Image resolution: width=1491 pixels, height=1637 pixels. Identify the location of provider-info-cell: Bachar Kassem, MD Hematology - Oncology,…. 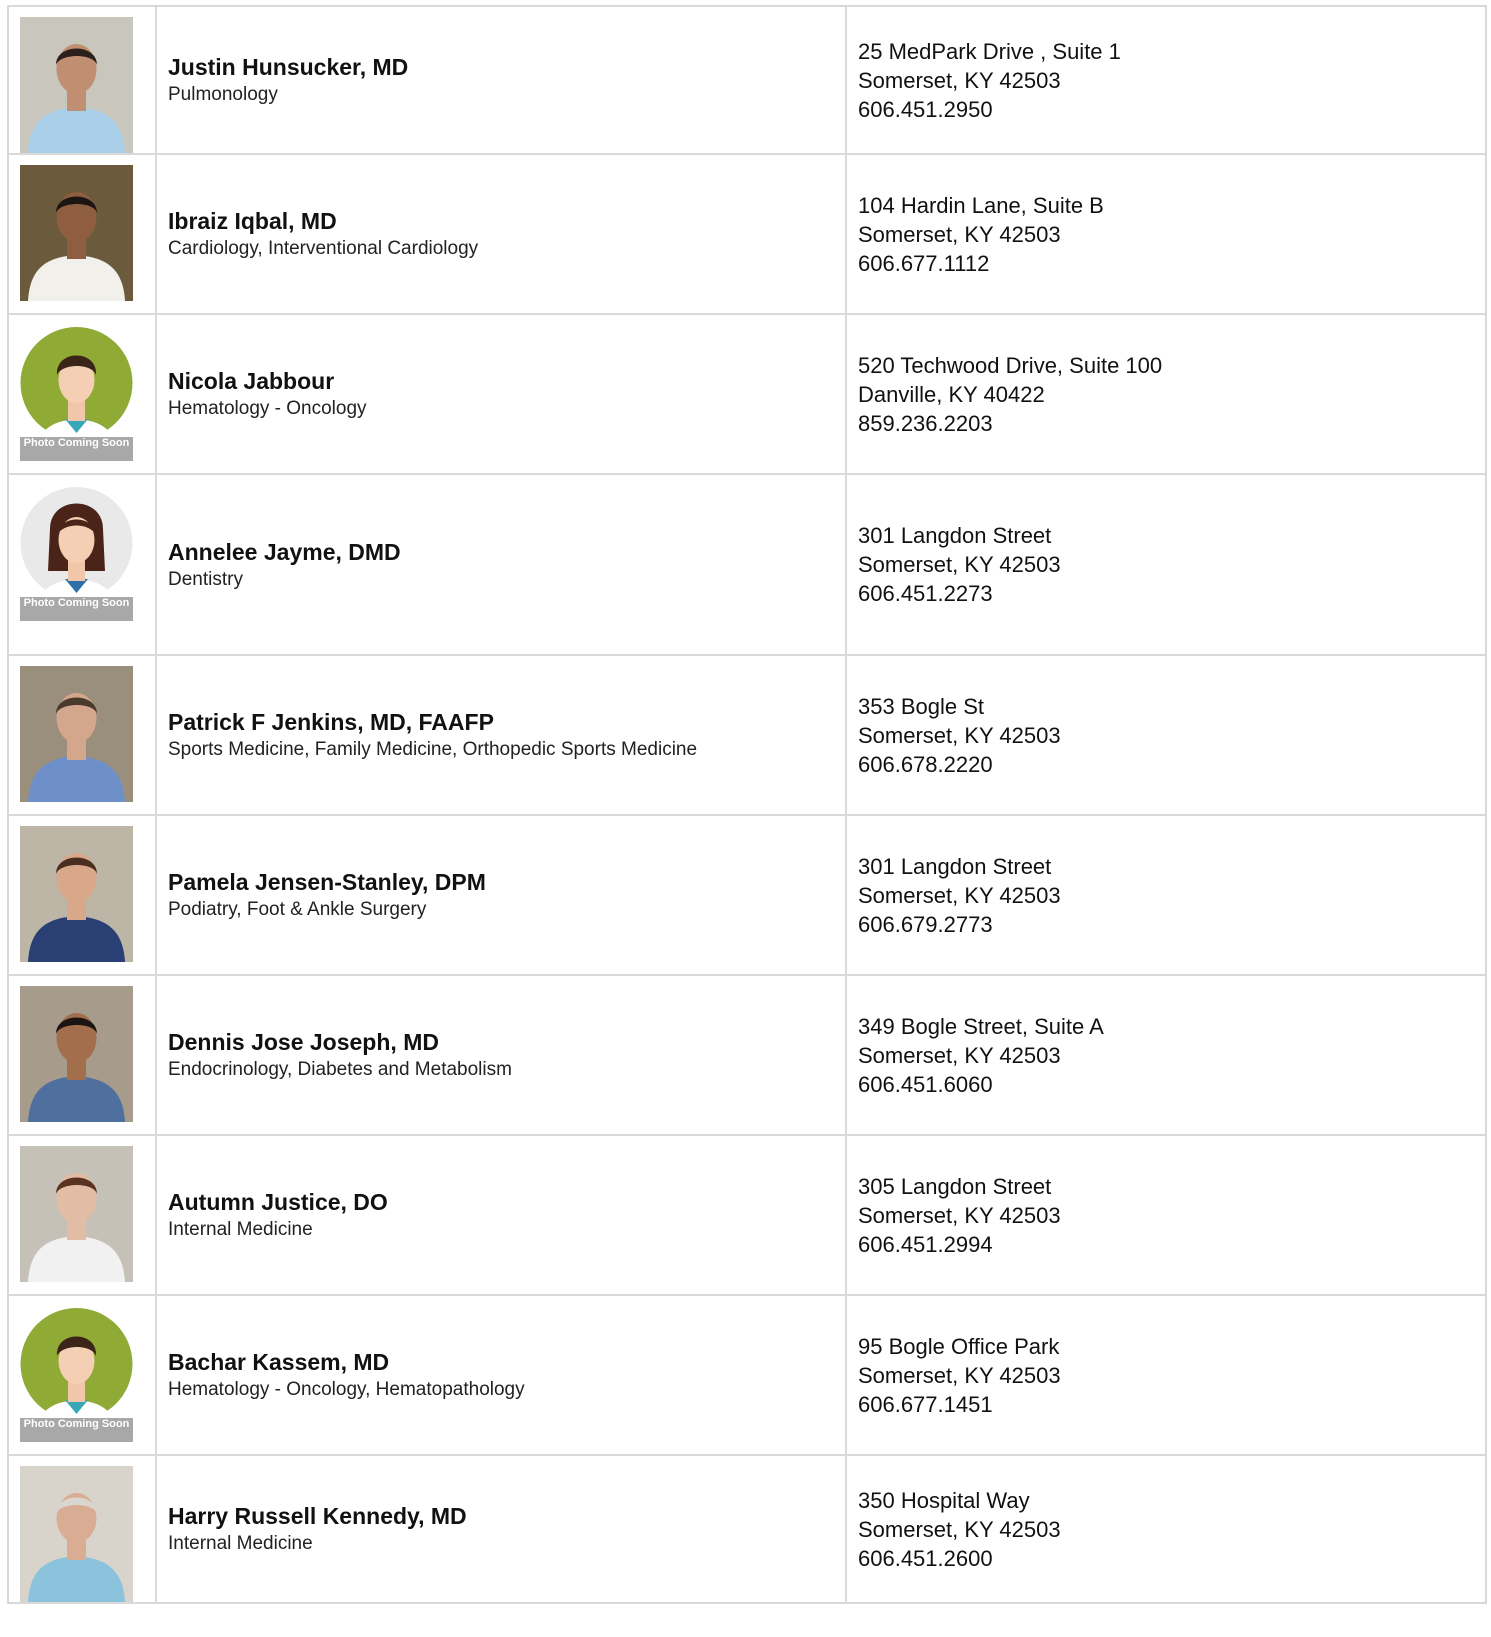
(501, 1375).